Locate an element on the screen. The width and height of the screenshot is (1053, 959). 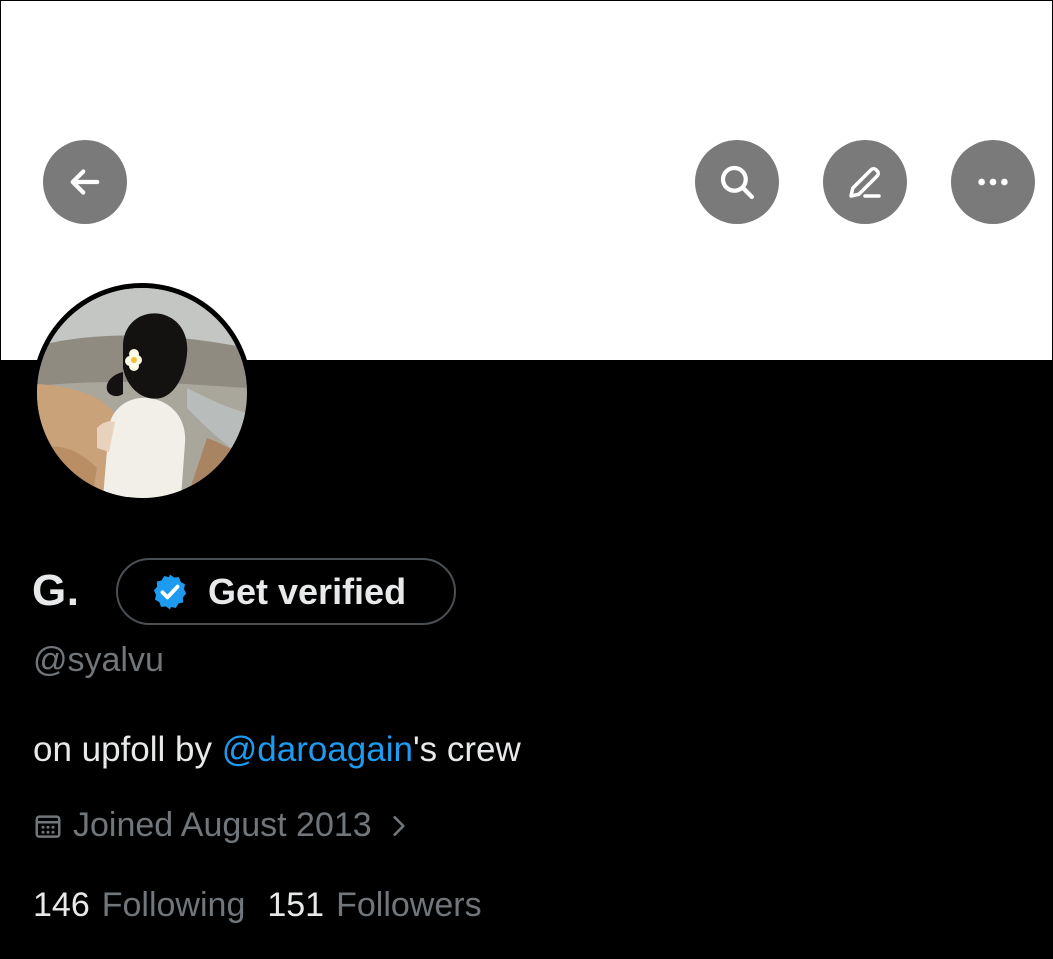
pencil-icon is located at coordinates (865, 182).